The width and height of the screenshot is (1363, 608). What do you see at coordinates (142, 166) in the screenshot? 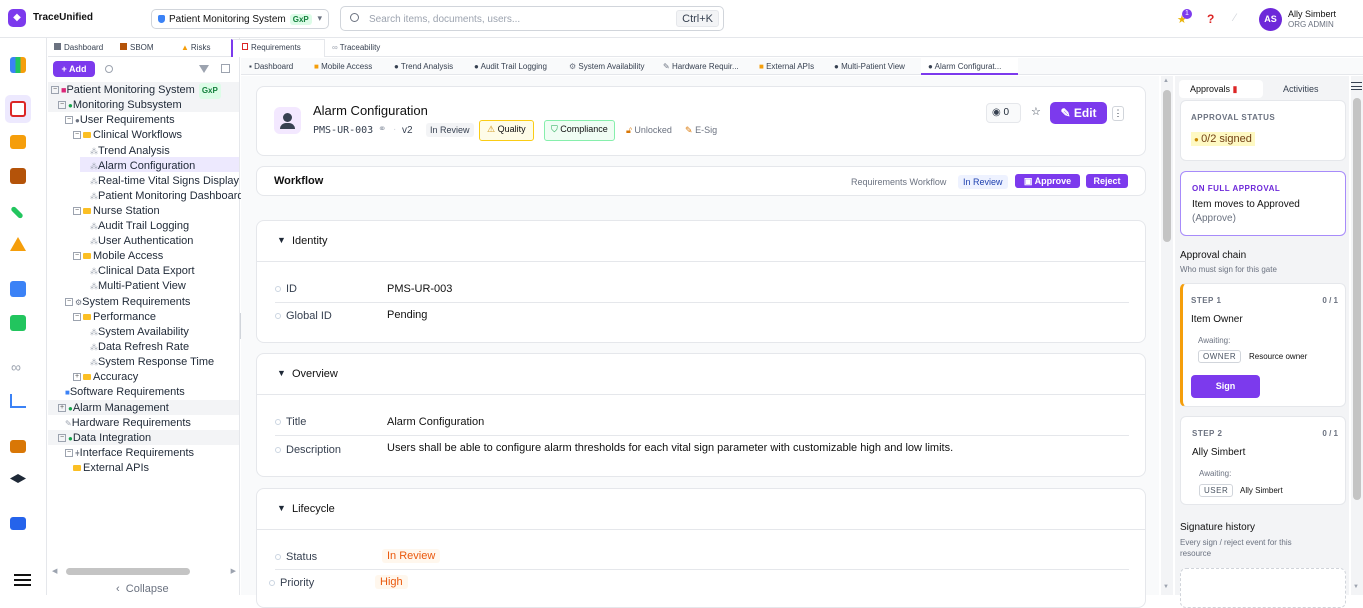
I see `tree-node-selected: ⁂Alarm Configuration` at bounding box center [142, 166].